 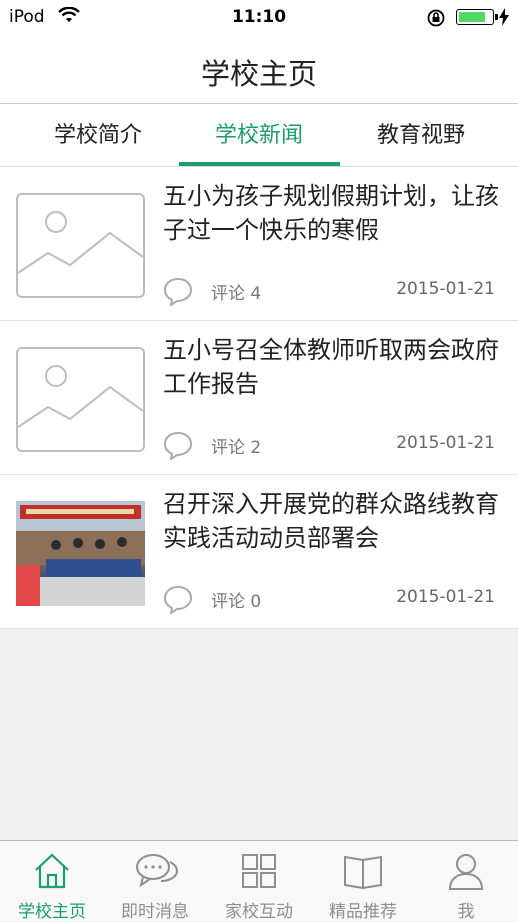 I want to click on comment-count: 评论 2, so click(x=236, y=448).